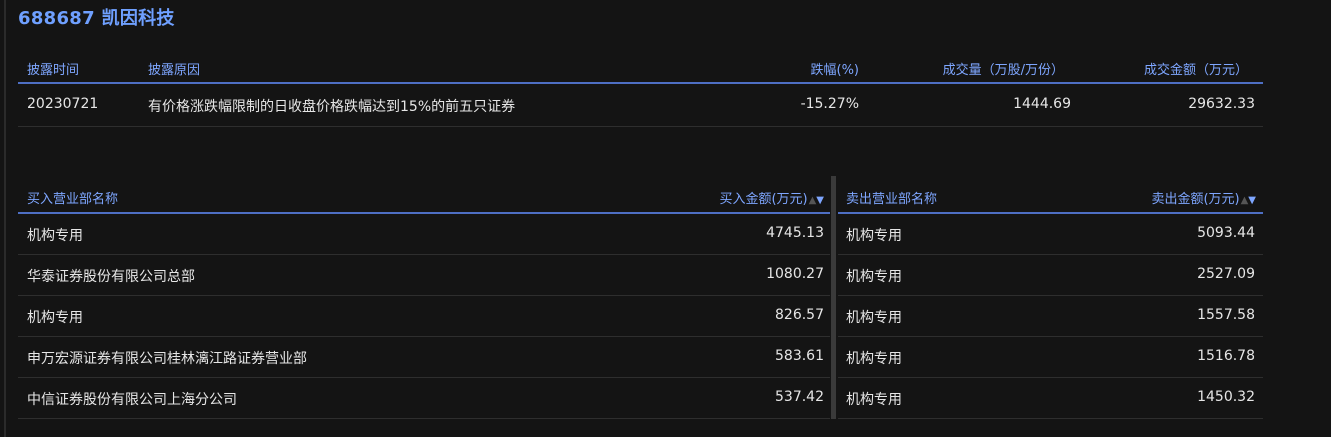 The width and height of the screenshot is (1331, 437). I want to click on sell-amount: 5093.44, so click(1226, 233).